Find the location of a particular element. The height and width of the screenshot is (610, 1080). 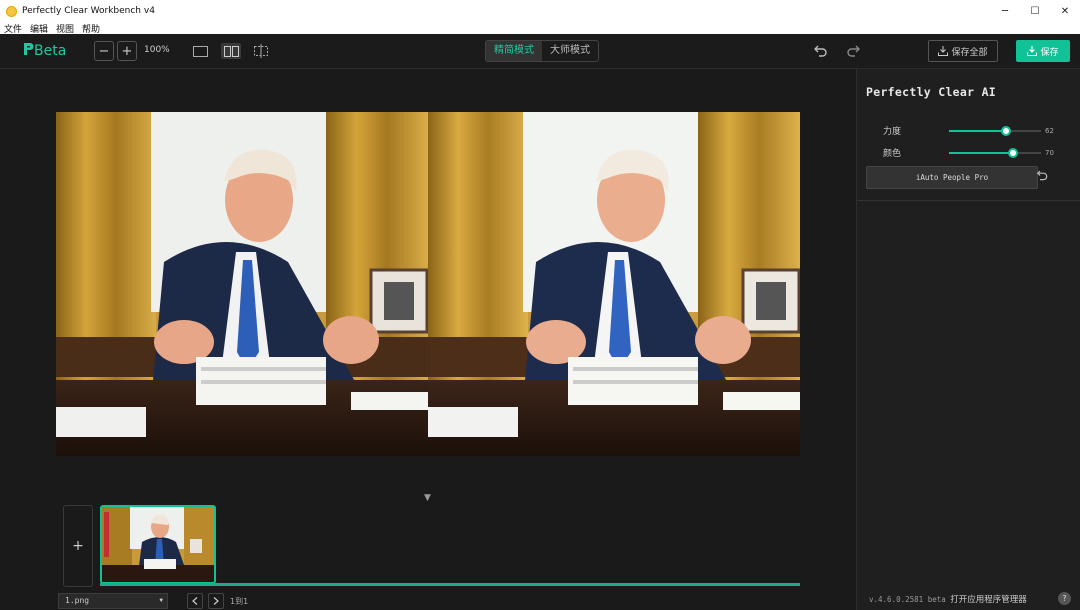

app-manager-link: 打开应用程序管理器 is located at coordinates (988, 600).